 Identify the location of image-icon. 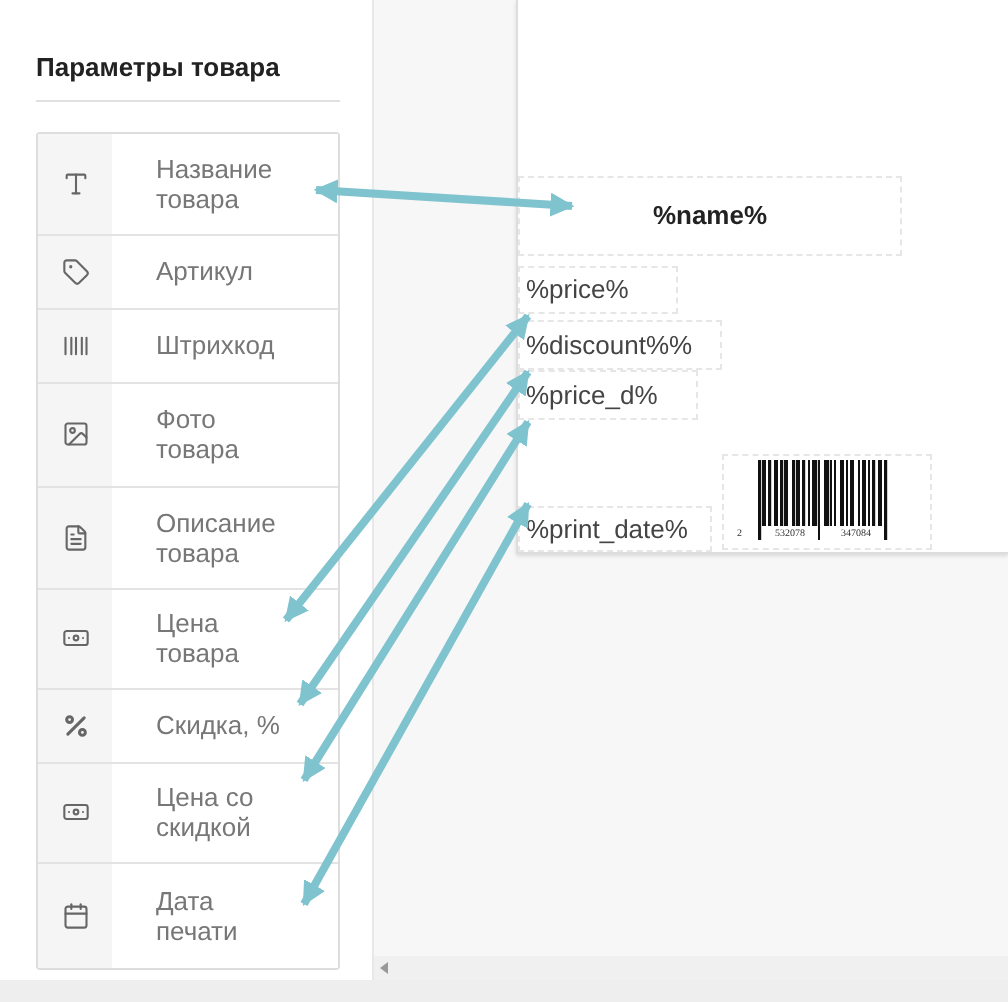
(75, 434).